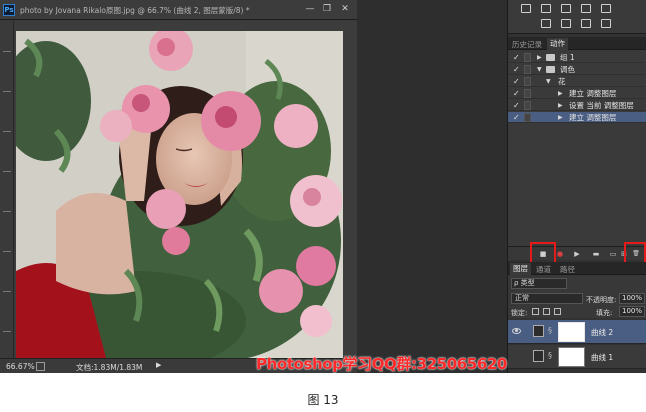 This screenshot has width=646, height=412. What do you see at coordinates (632, 298) in the screenshot?
I see `opacity-field: 100%` at bounding box center [632, 298].